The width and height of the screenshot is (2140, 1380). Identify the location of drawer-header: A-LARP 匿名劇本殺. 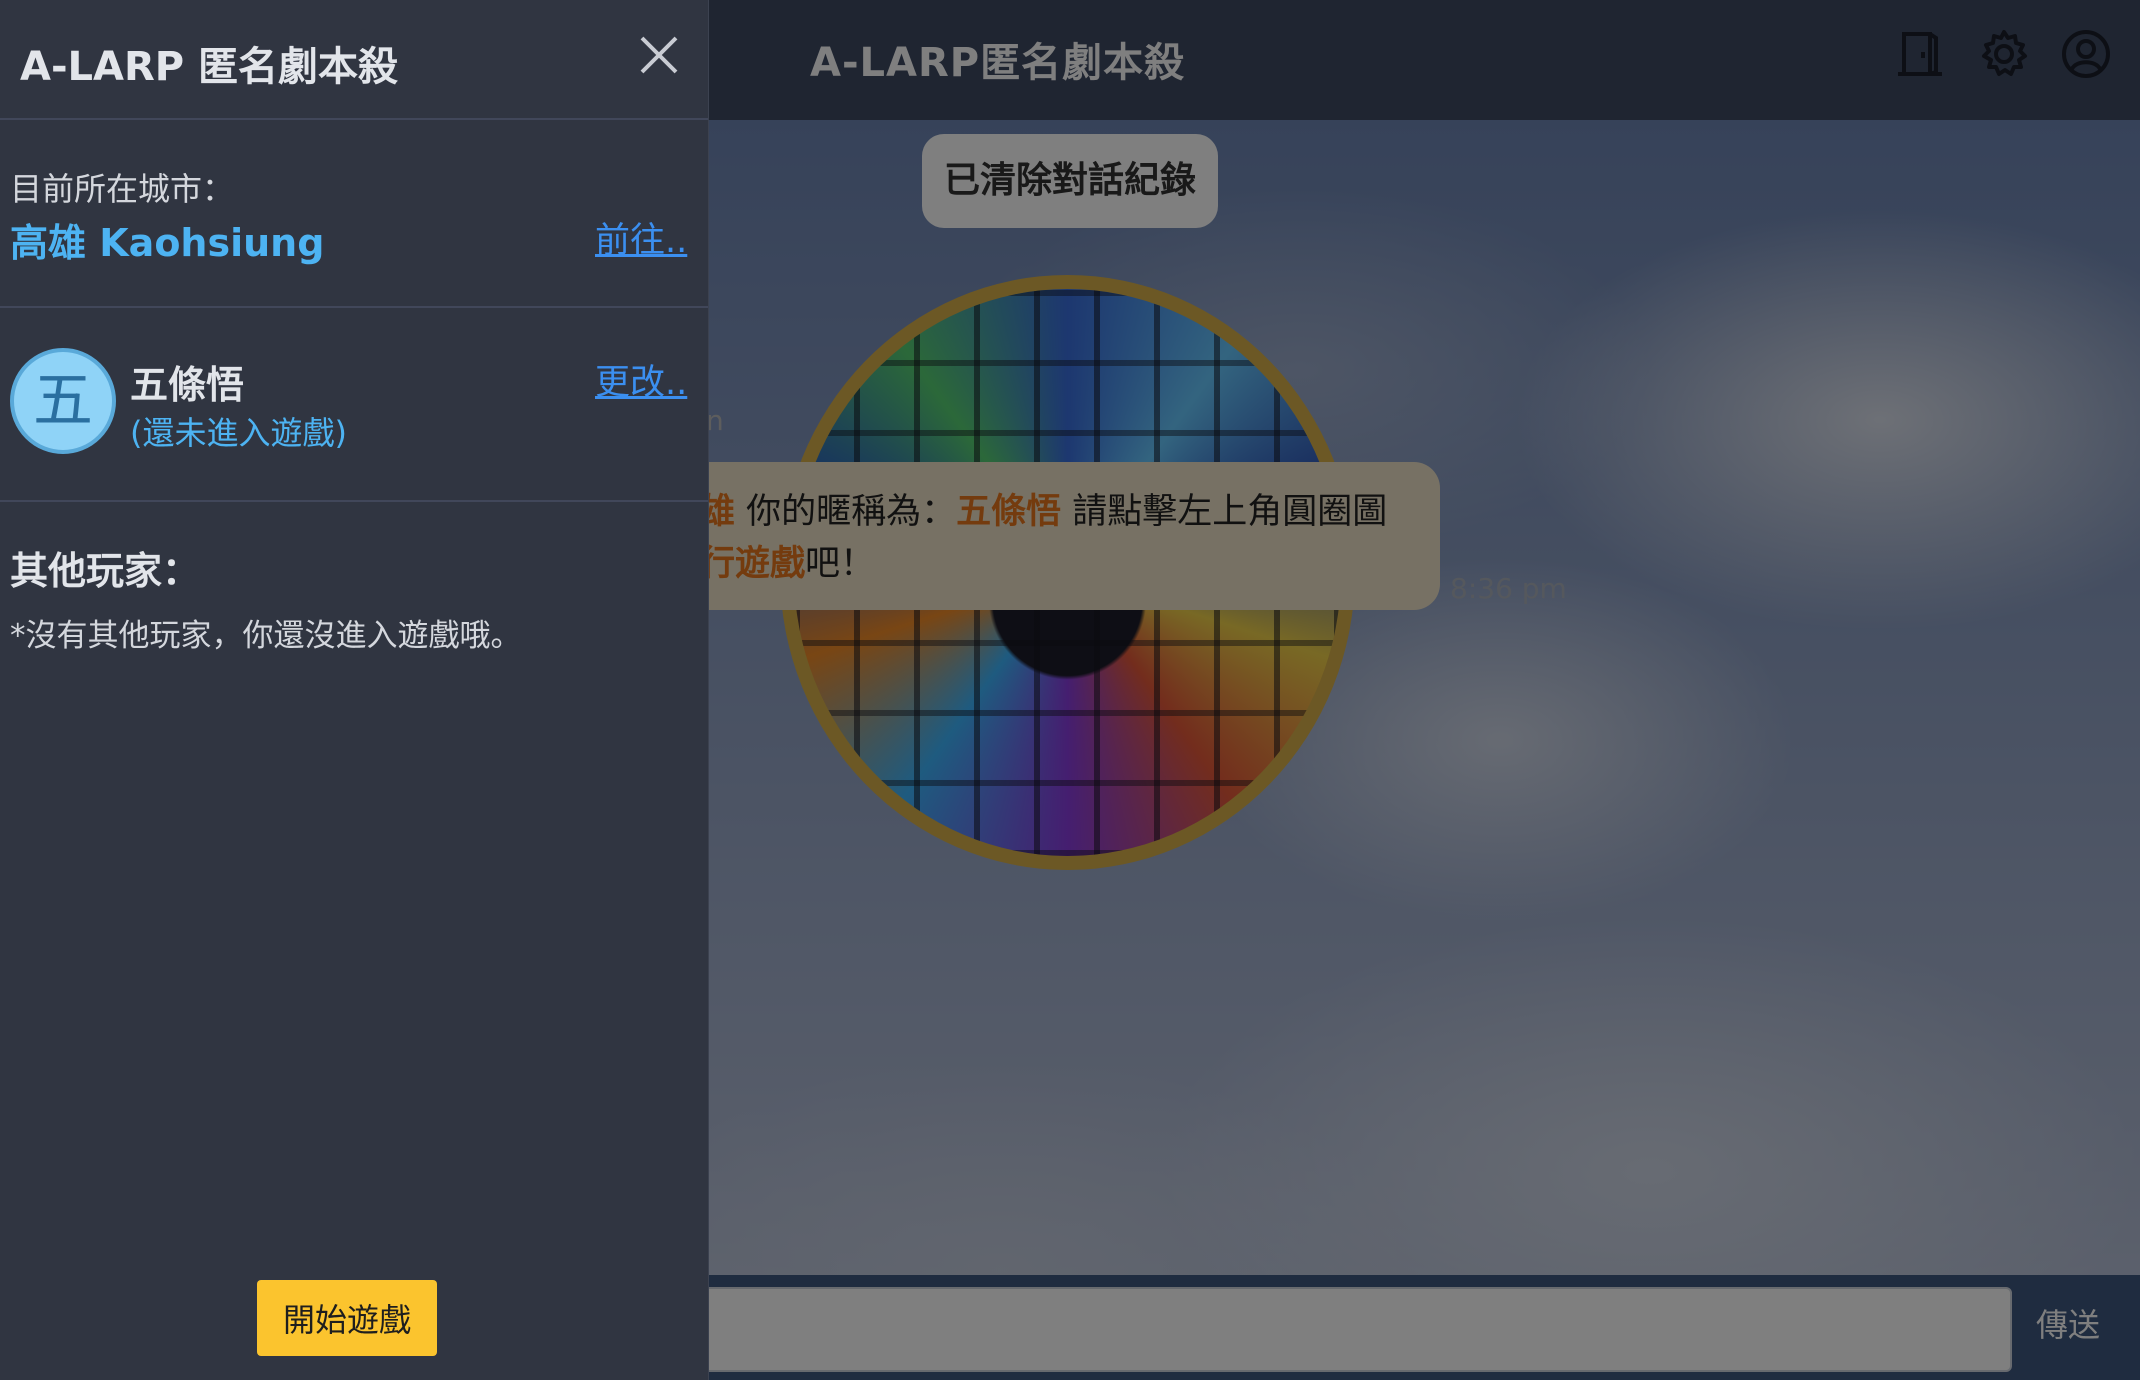
(354, 60).